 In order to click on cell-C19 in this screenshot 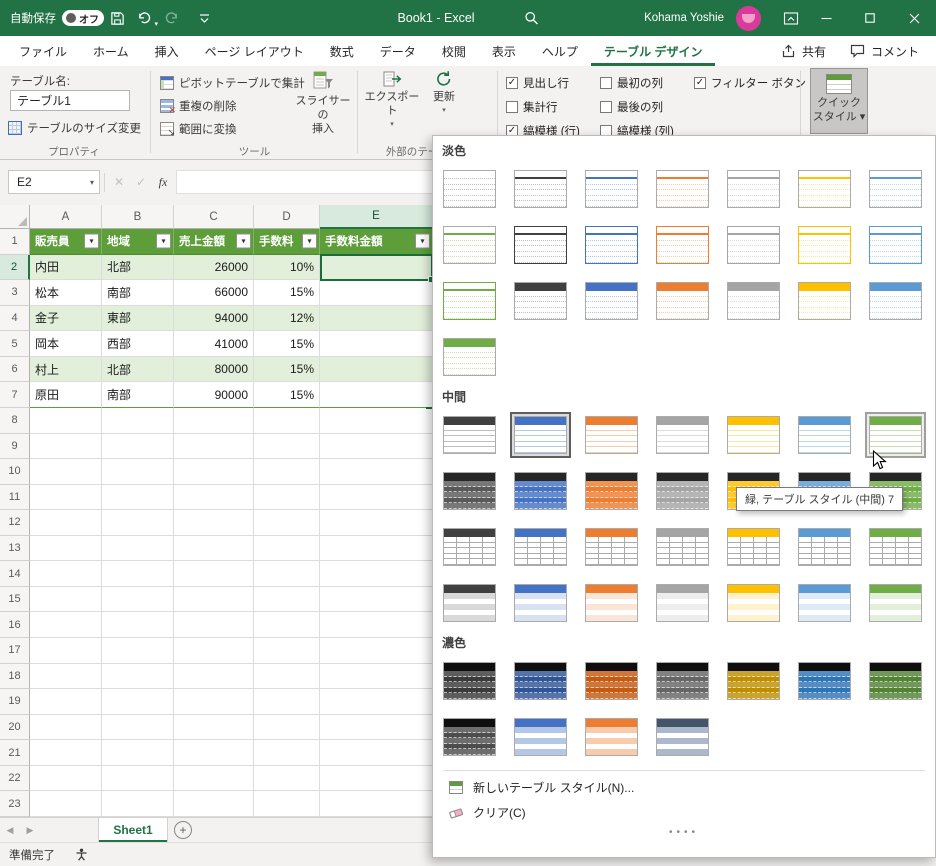, I will do `click(214, 702)`.